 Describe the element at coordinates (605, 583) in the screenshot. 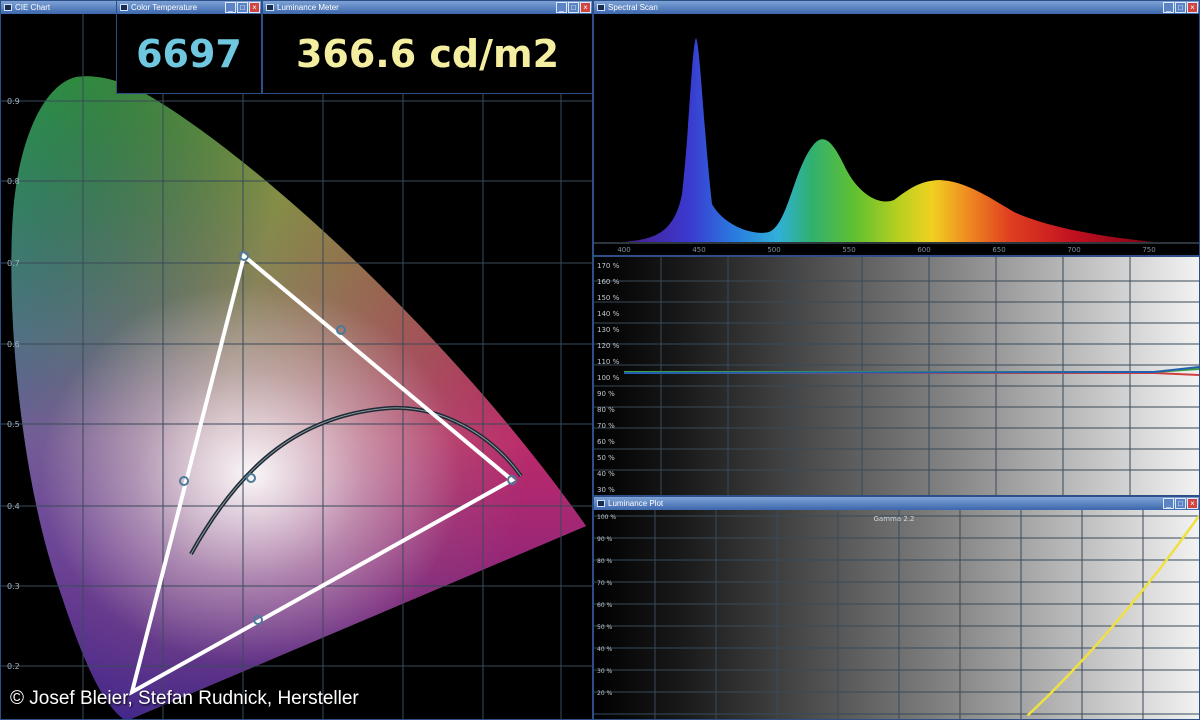

I see `lum-y-label: 70 %` at that location.